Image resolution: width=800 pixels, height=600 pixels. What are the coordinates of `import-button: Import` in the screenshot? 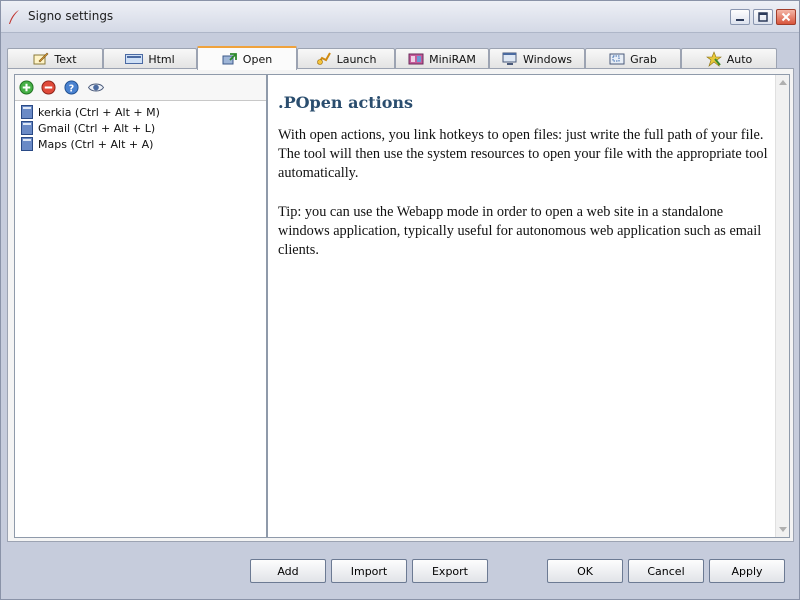 It's located at (369, 571).